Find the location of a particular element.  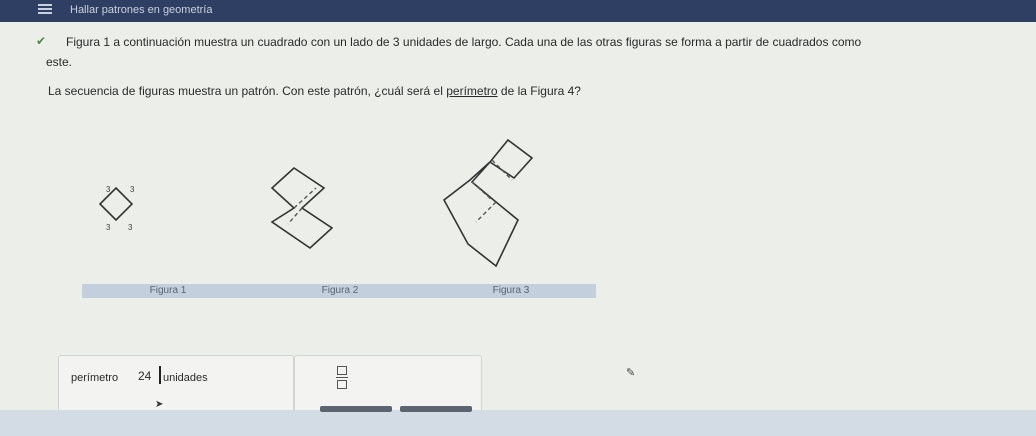

pencil-icon: ✎ is located at coordinates (630, 372).